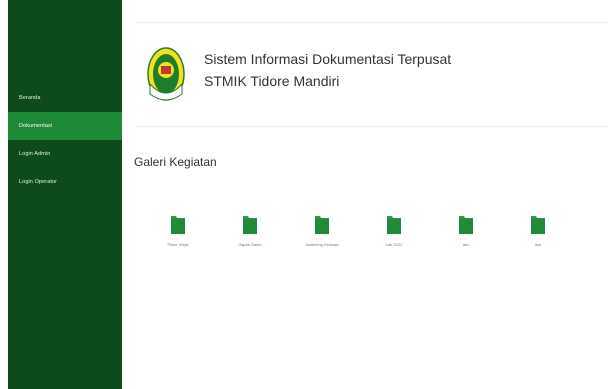  I want to click on sidebar-item-dokumentasi: Dokumentasi, so click(65, 126).